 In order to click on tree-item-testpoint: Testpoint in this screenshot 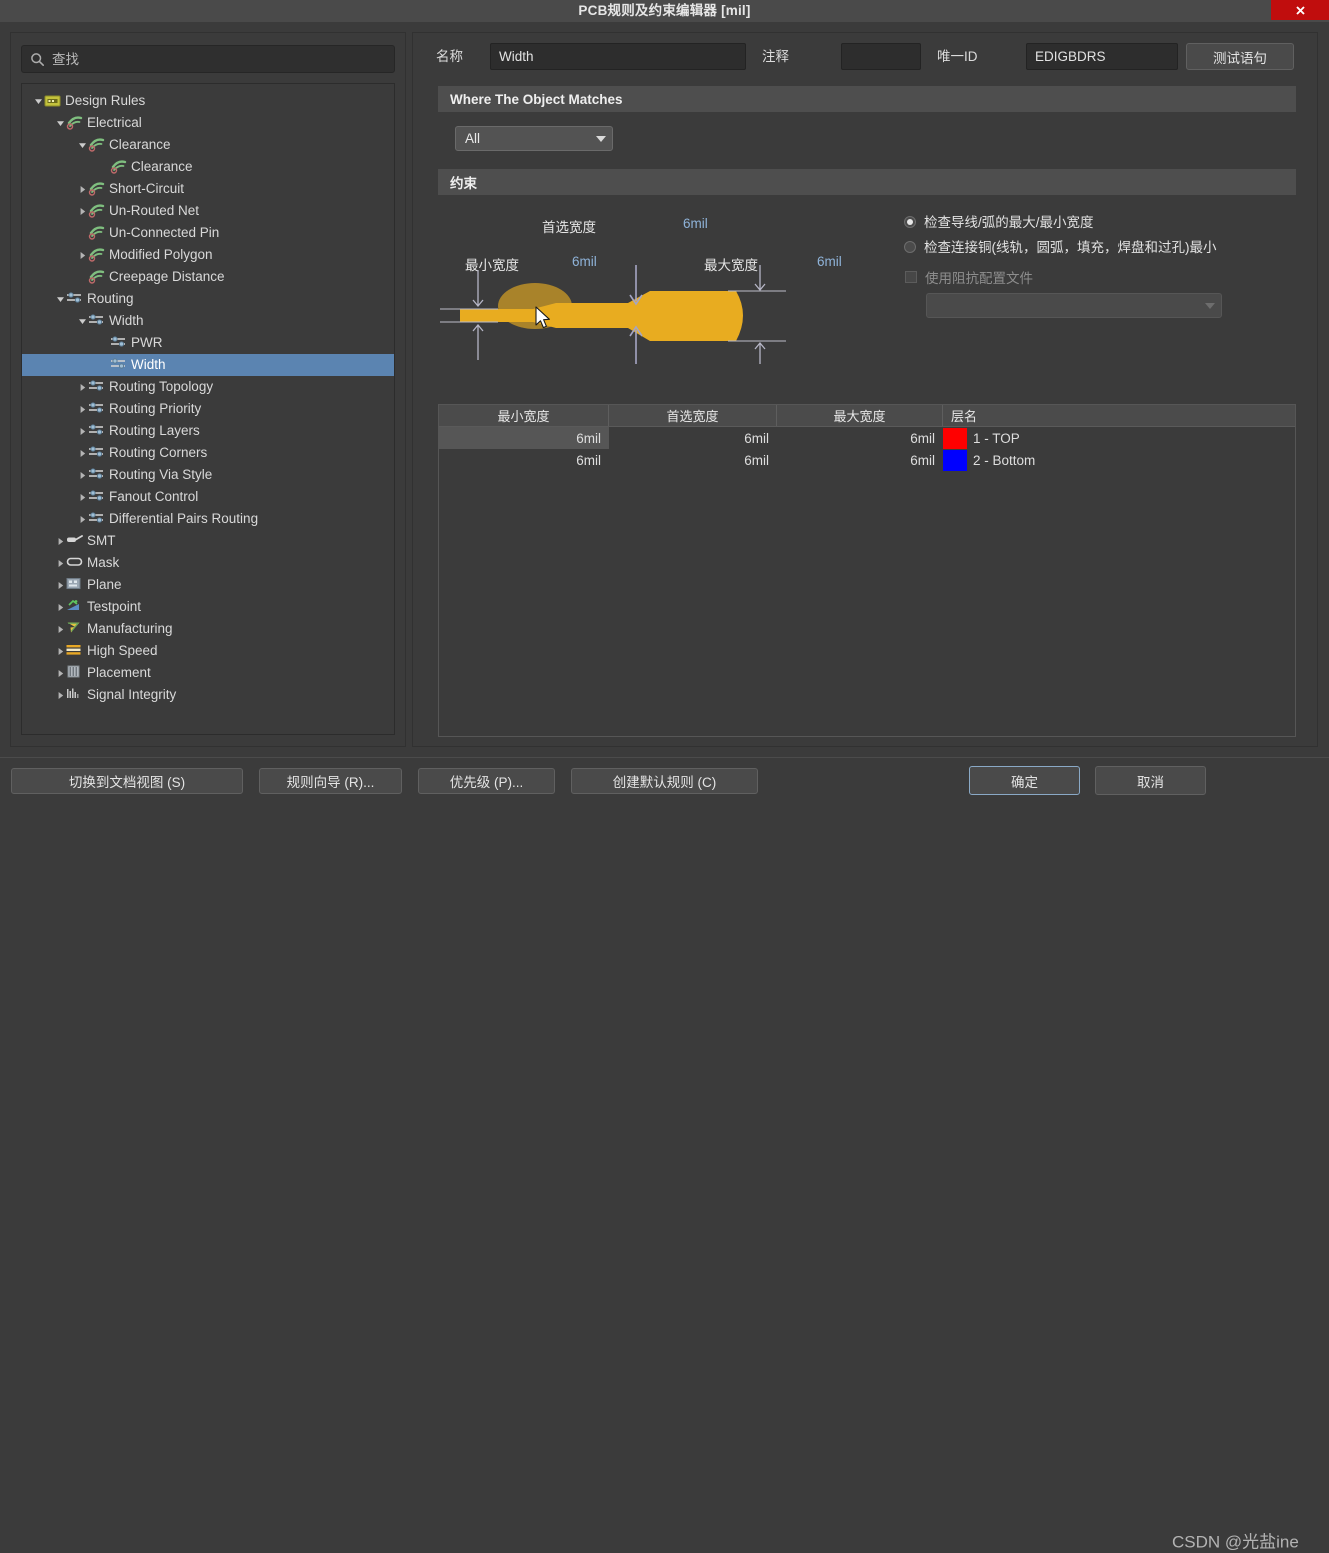, I will do `click(208, 607)`.